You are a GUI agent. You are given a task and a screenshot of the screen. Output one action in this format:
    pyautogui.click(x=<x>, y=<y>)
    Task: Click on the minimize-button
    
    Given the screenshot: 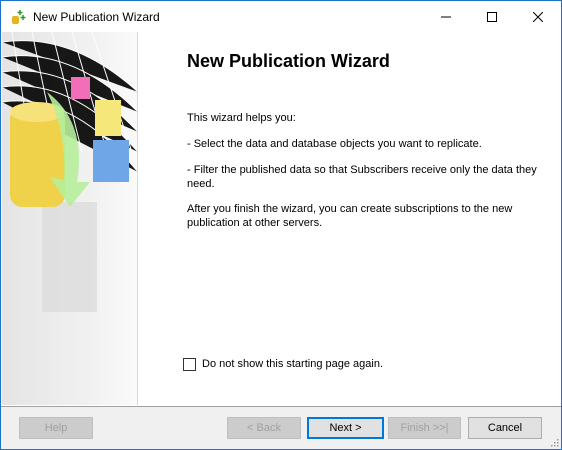 What is the action you would take?
    pyautogui.click(x=446, y=16)
    